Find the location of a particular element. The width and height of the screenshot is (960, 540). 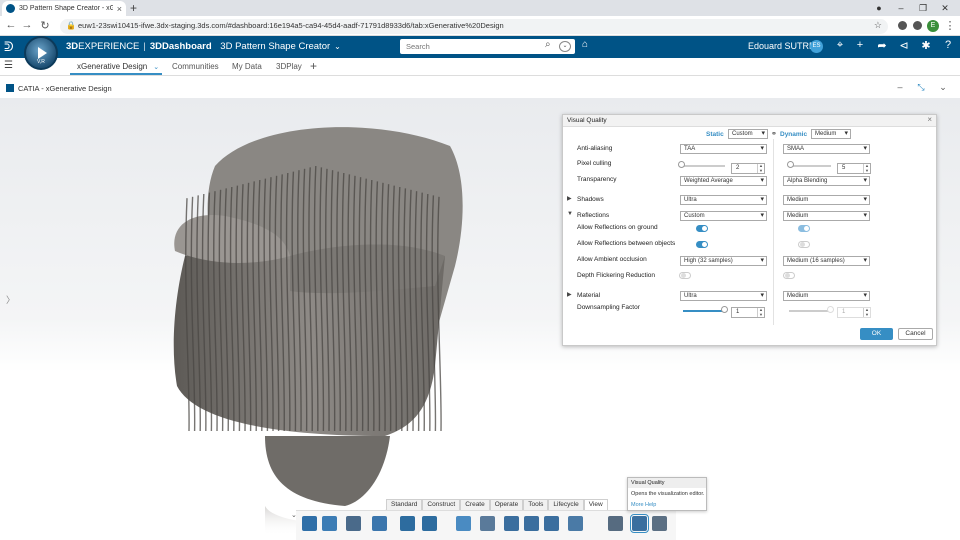

pixel-culling-static-slider is located at coordinates (704, 166).